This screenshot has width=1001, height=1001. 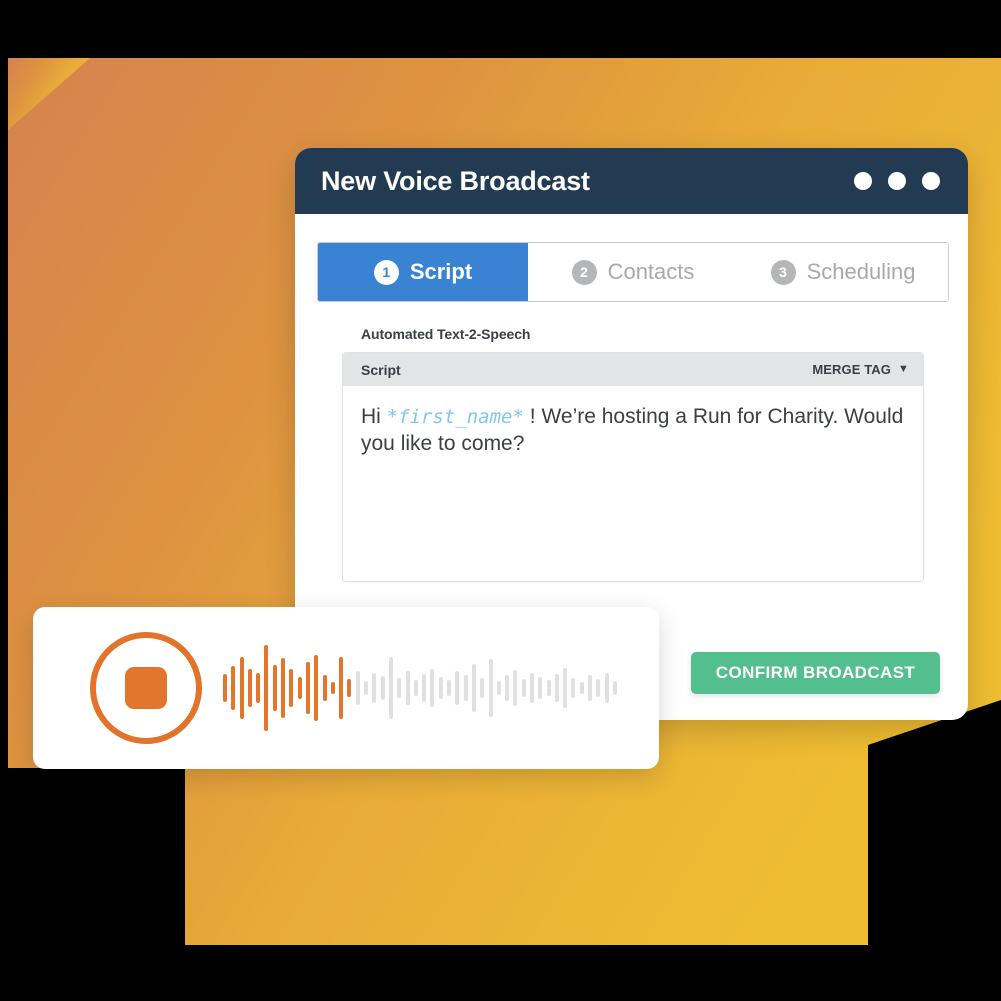 I want to click on tab-scheduling-number: 3, so click(x=783, y=272).